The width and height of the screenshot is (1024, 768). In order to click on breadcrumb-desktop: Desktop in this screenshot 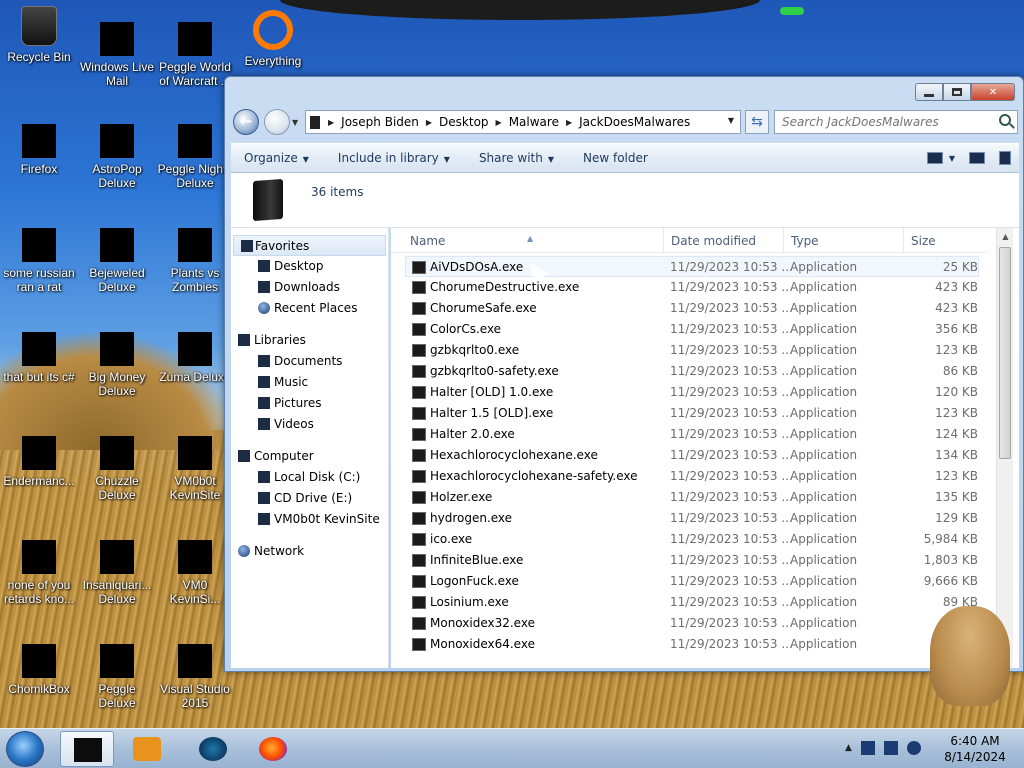, I will do `click(464, 122)`.